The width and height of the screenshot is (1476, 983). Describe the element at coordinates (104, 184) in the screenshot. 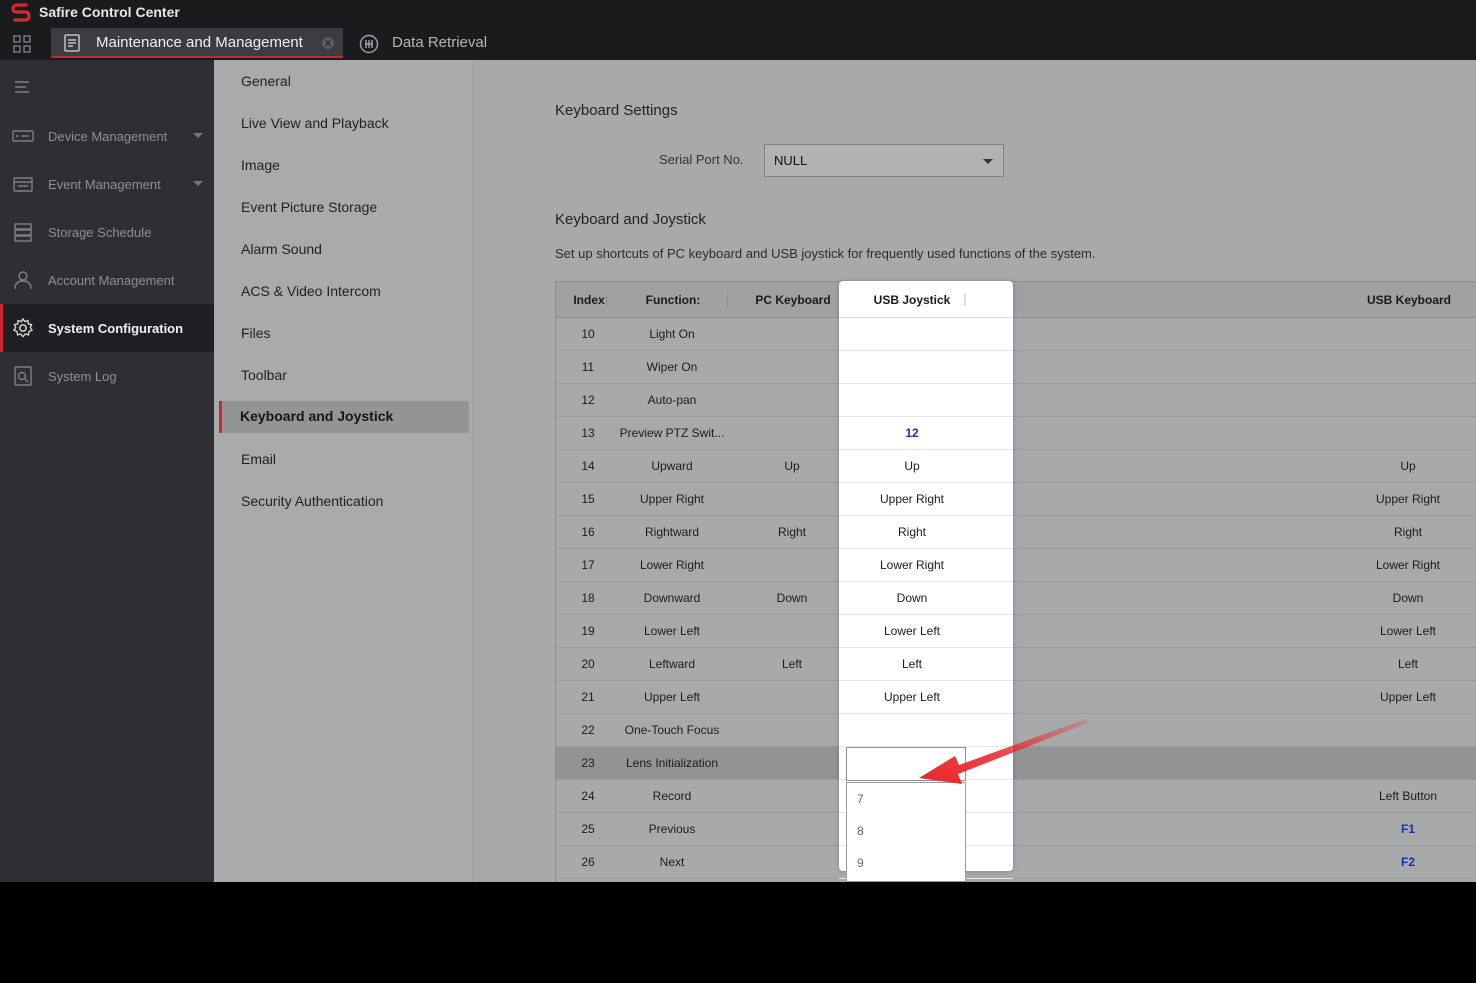

I see `nav-label: Event Management` at that location.